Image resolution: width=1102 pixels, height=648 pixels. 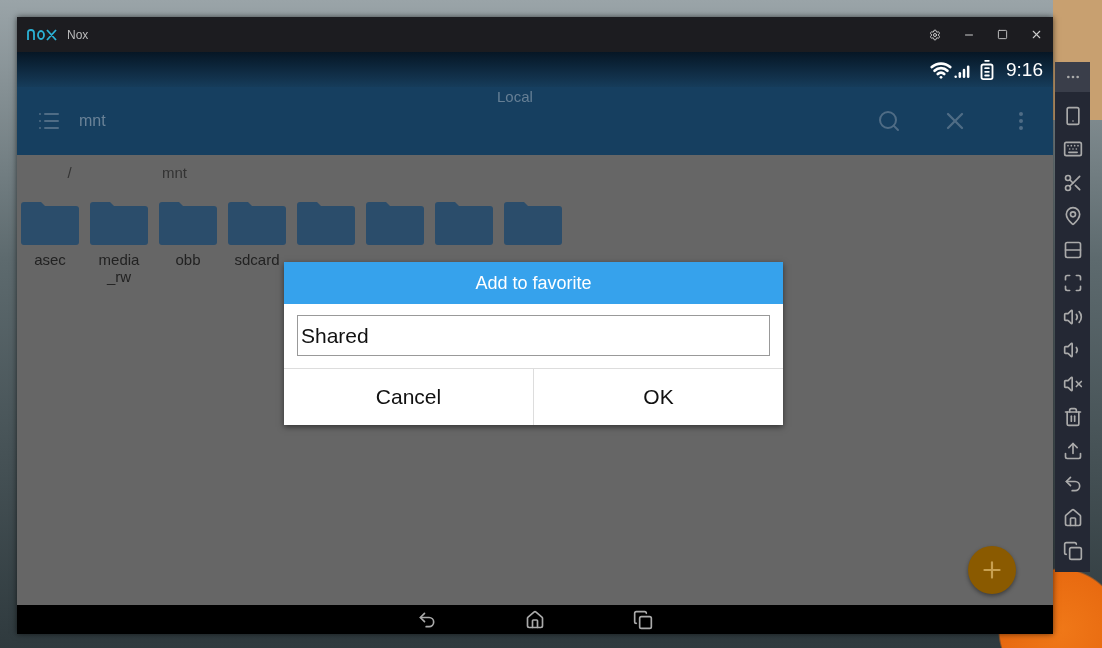 I want to click on dialog-title: Add to favorite, so click(x=533, y=283).